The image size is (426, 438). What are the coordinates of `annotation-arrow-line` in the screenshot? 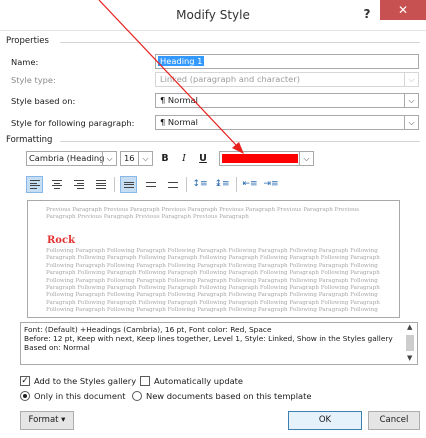 It's located at (167, 73).